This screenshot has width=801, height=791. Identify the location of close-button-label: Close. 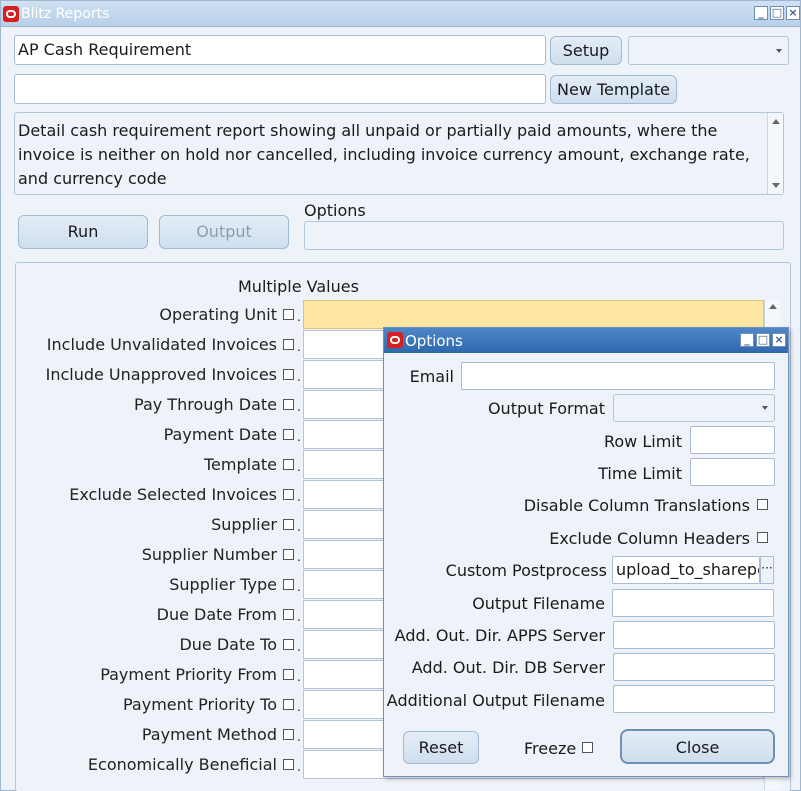
(697, 747).